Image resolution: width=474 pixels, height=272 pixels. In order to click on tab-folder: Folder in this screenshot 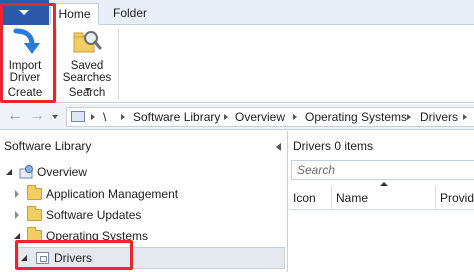, I will do `click(130, 14)`.